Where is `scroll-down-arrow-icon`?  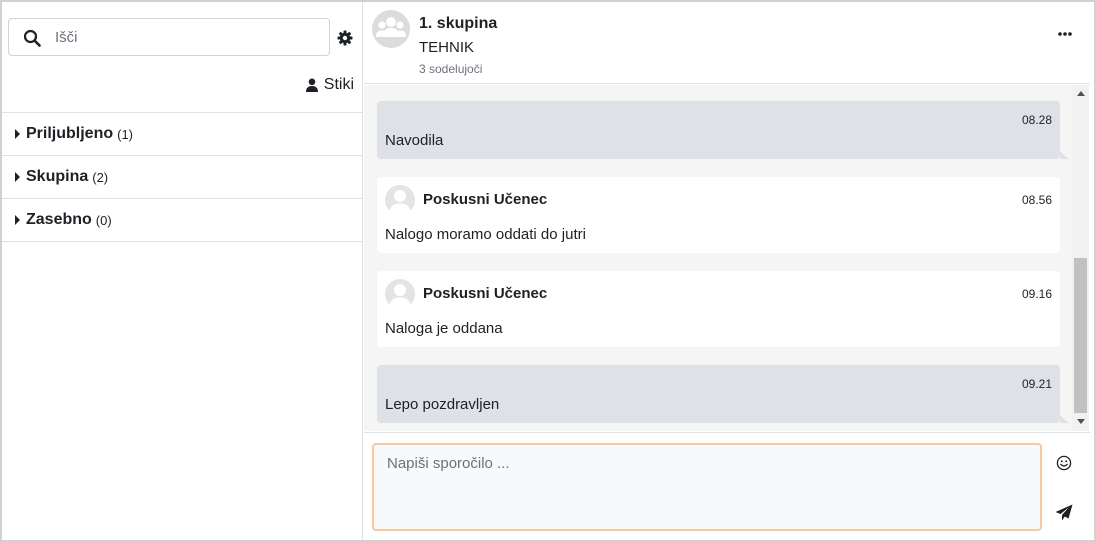
scroll-down-arrow-icon is located at coordinates (1081, 421).